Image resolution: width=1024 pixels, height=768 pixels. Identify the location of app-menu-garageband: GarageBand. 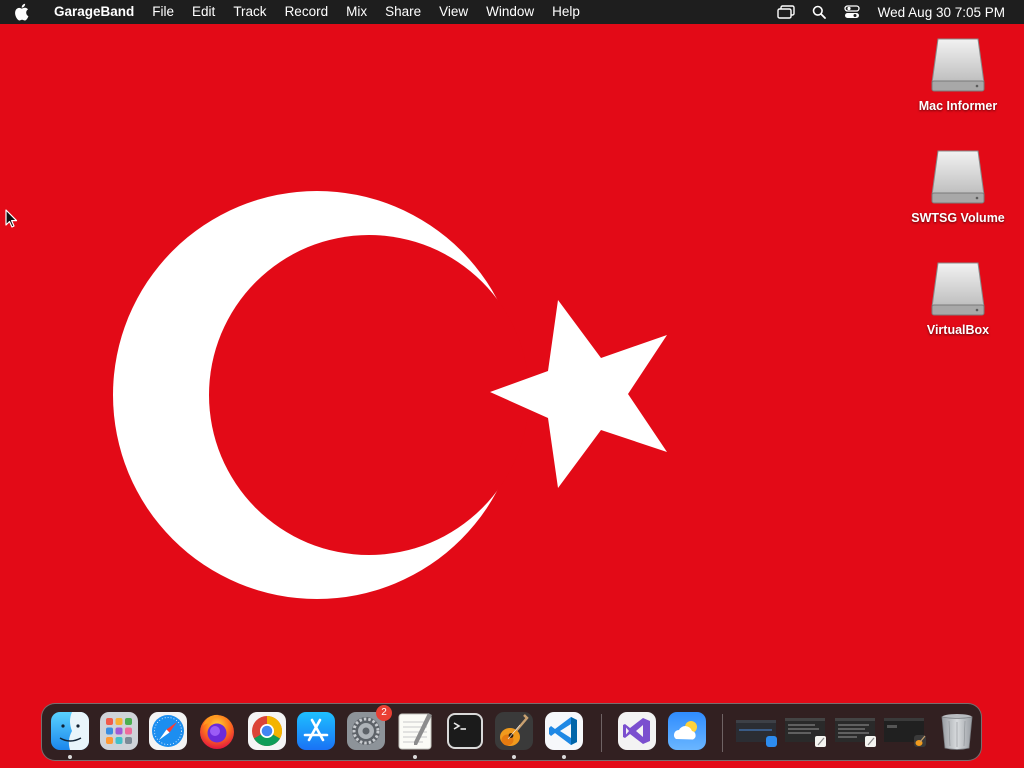
(94, 12).